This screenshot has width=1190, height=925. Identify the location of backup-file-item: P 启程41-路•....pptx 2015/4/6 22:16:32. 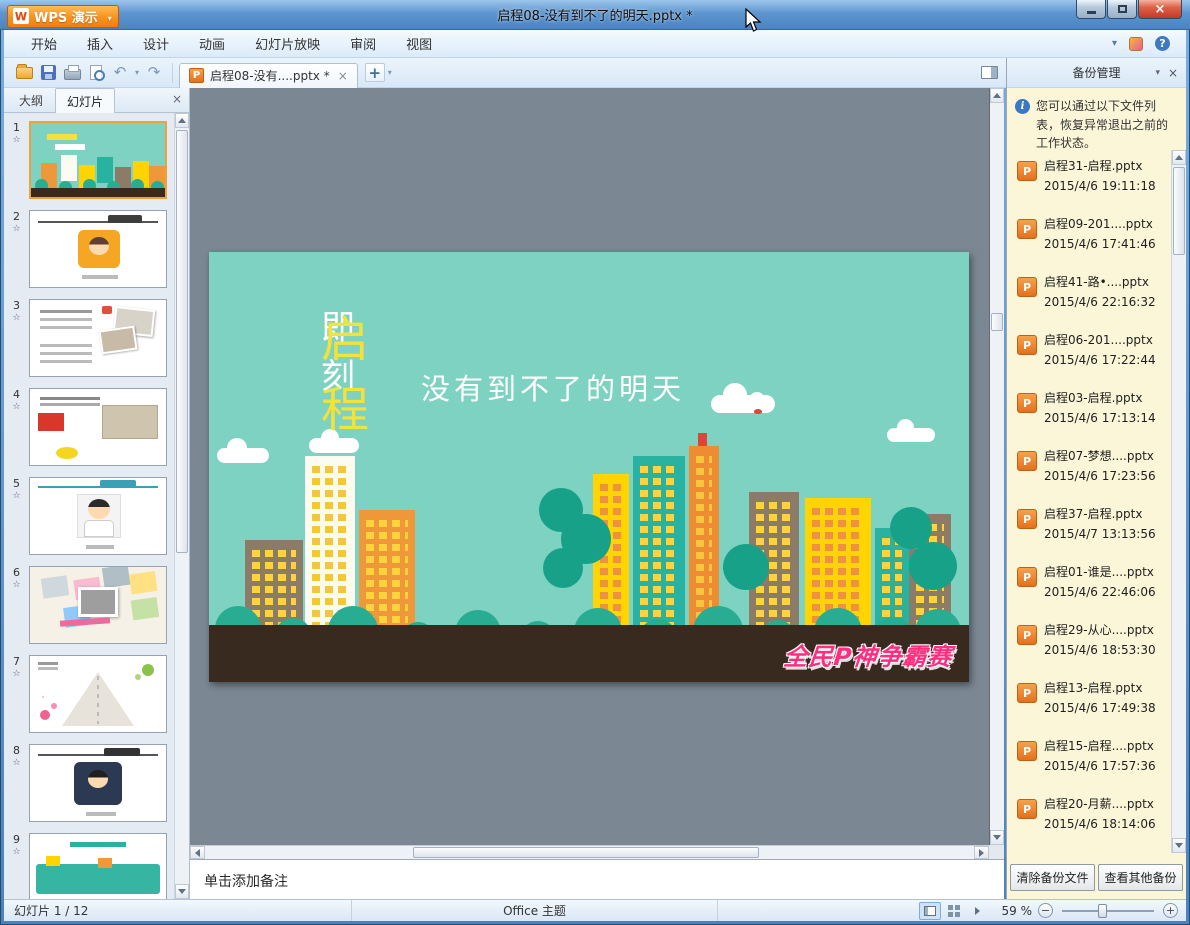
(1094, 292).